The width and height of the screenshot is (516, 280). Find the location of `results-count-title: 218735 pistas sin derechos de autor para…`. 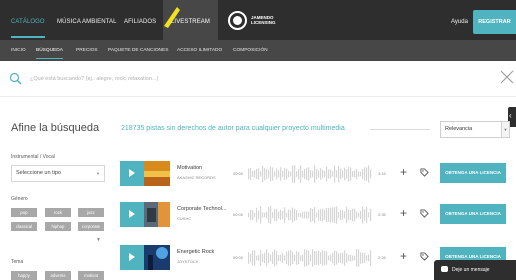

results-count-title: 218735 pistas sin derechos de autor para… is located at coordinates (233, 128).